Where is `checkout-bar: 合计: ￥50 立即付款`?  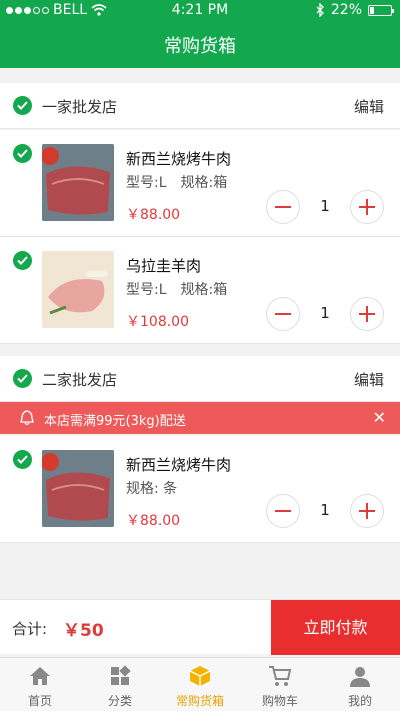 checkout-bar: 合计: ￥50 立即付款 is located at coordinates (200, 627).